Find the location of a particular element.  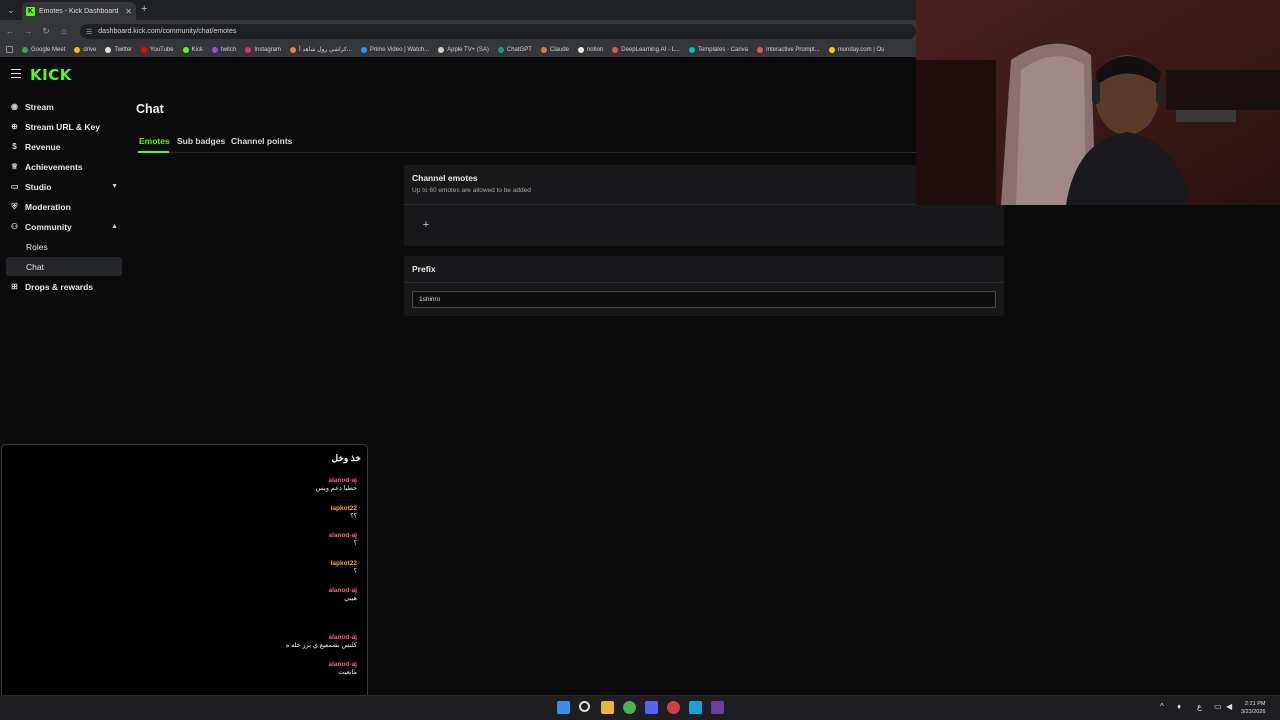

bookmark-item: Claude is located at coordinates (554, 49).